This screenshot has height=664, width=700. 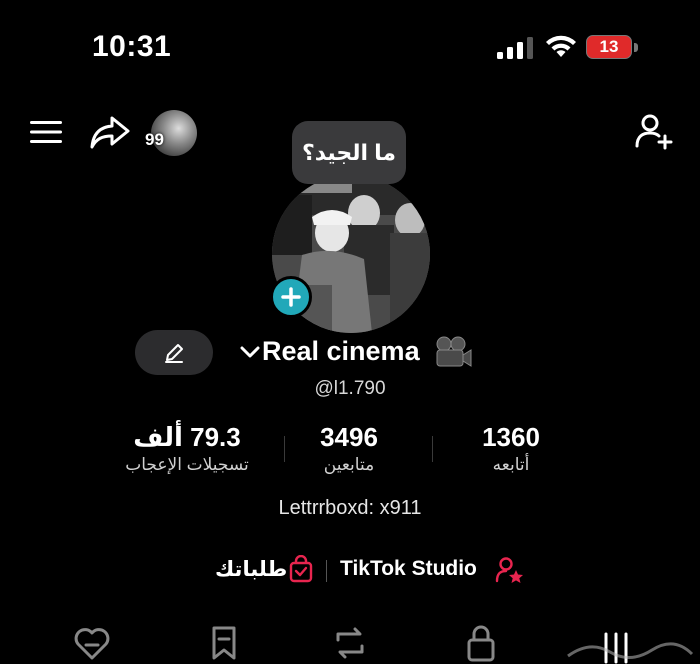 What do you see at coordinates (511, 437) in the screenshot?
I see `following-count: 1360` at bounding box center [511, 437].